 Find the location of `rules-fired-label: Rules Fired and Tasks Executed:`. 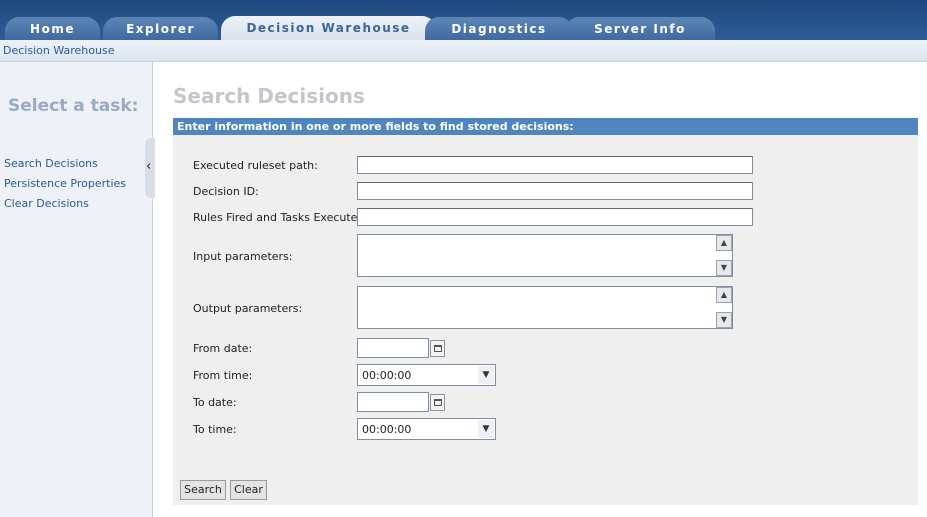

rules-fired-label: Rules Fired and Tasks Executed: is located at coordinates (281, 217).